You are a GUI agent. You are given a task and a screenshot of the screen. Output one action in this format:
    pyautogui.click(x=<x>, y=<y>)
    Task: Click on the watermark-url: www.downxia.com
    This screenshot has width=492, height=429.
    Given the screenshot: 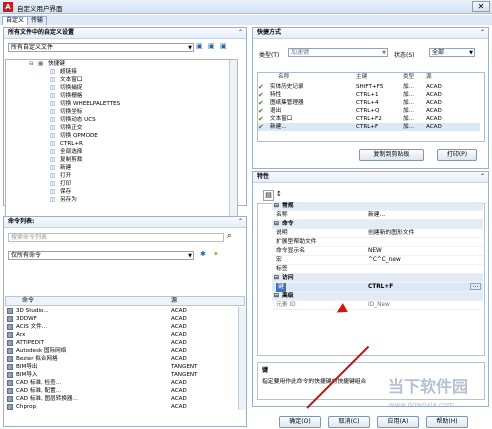 What is the action you would take?
    pyautogui.click(x=421, y=405)
    